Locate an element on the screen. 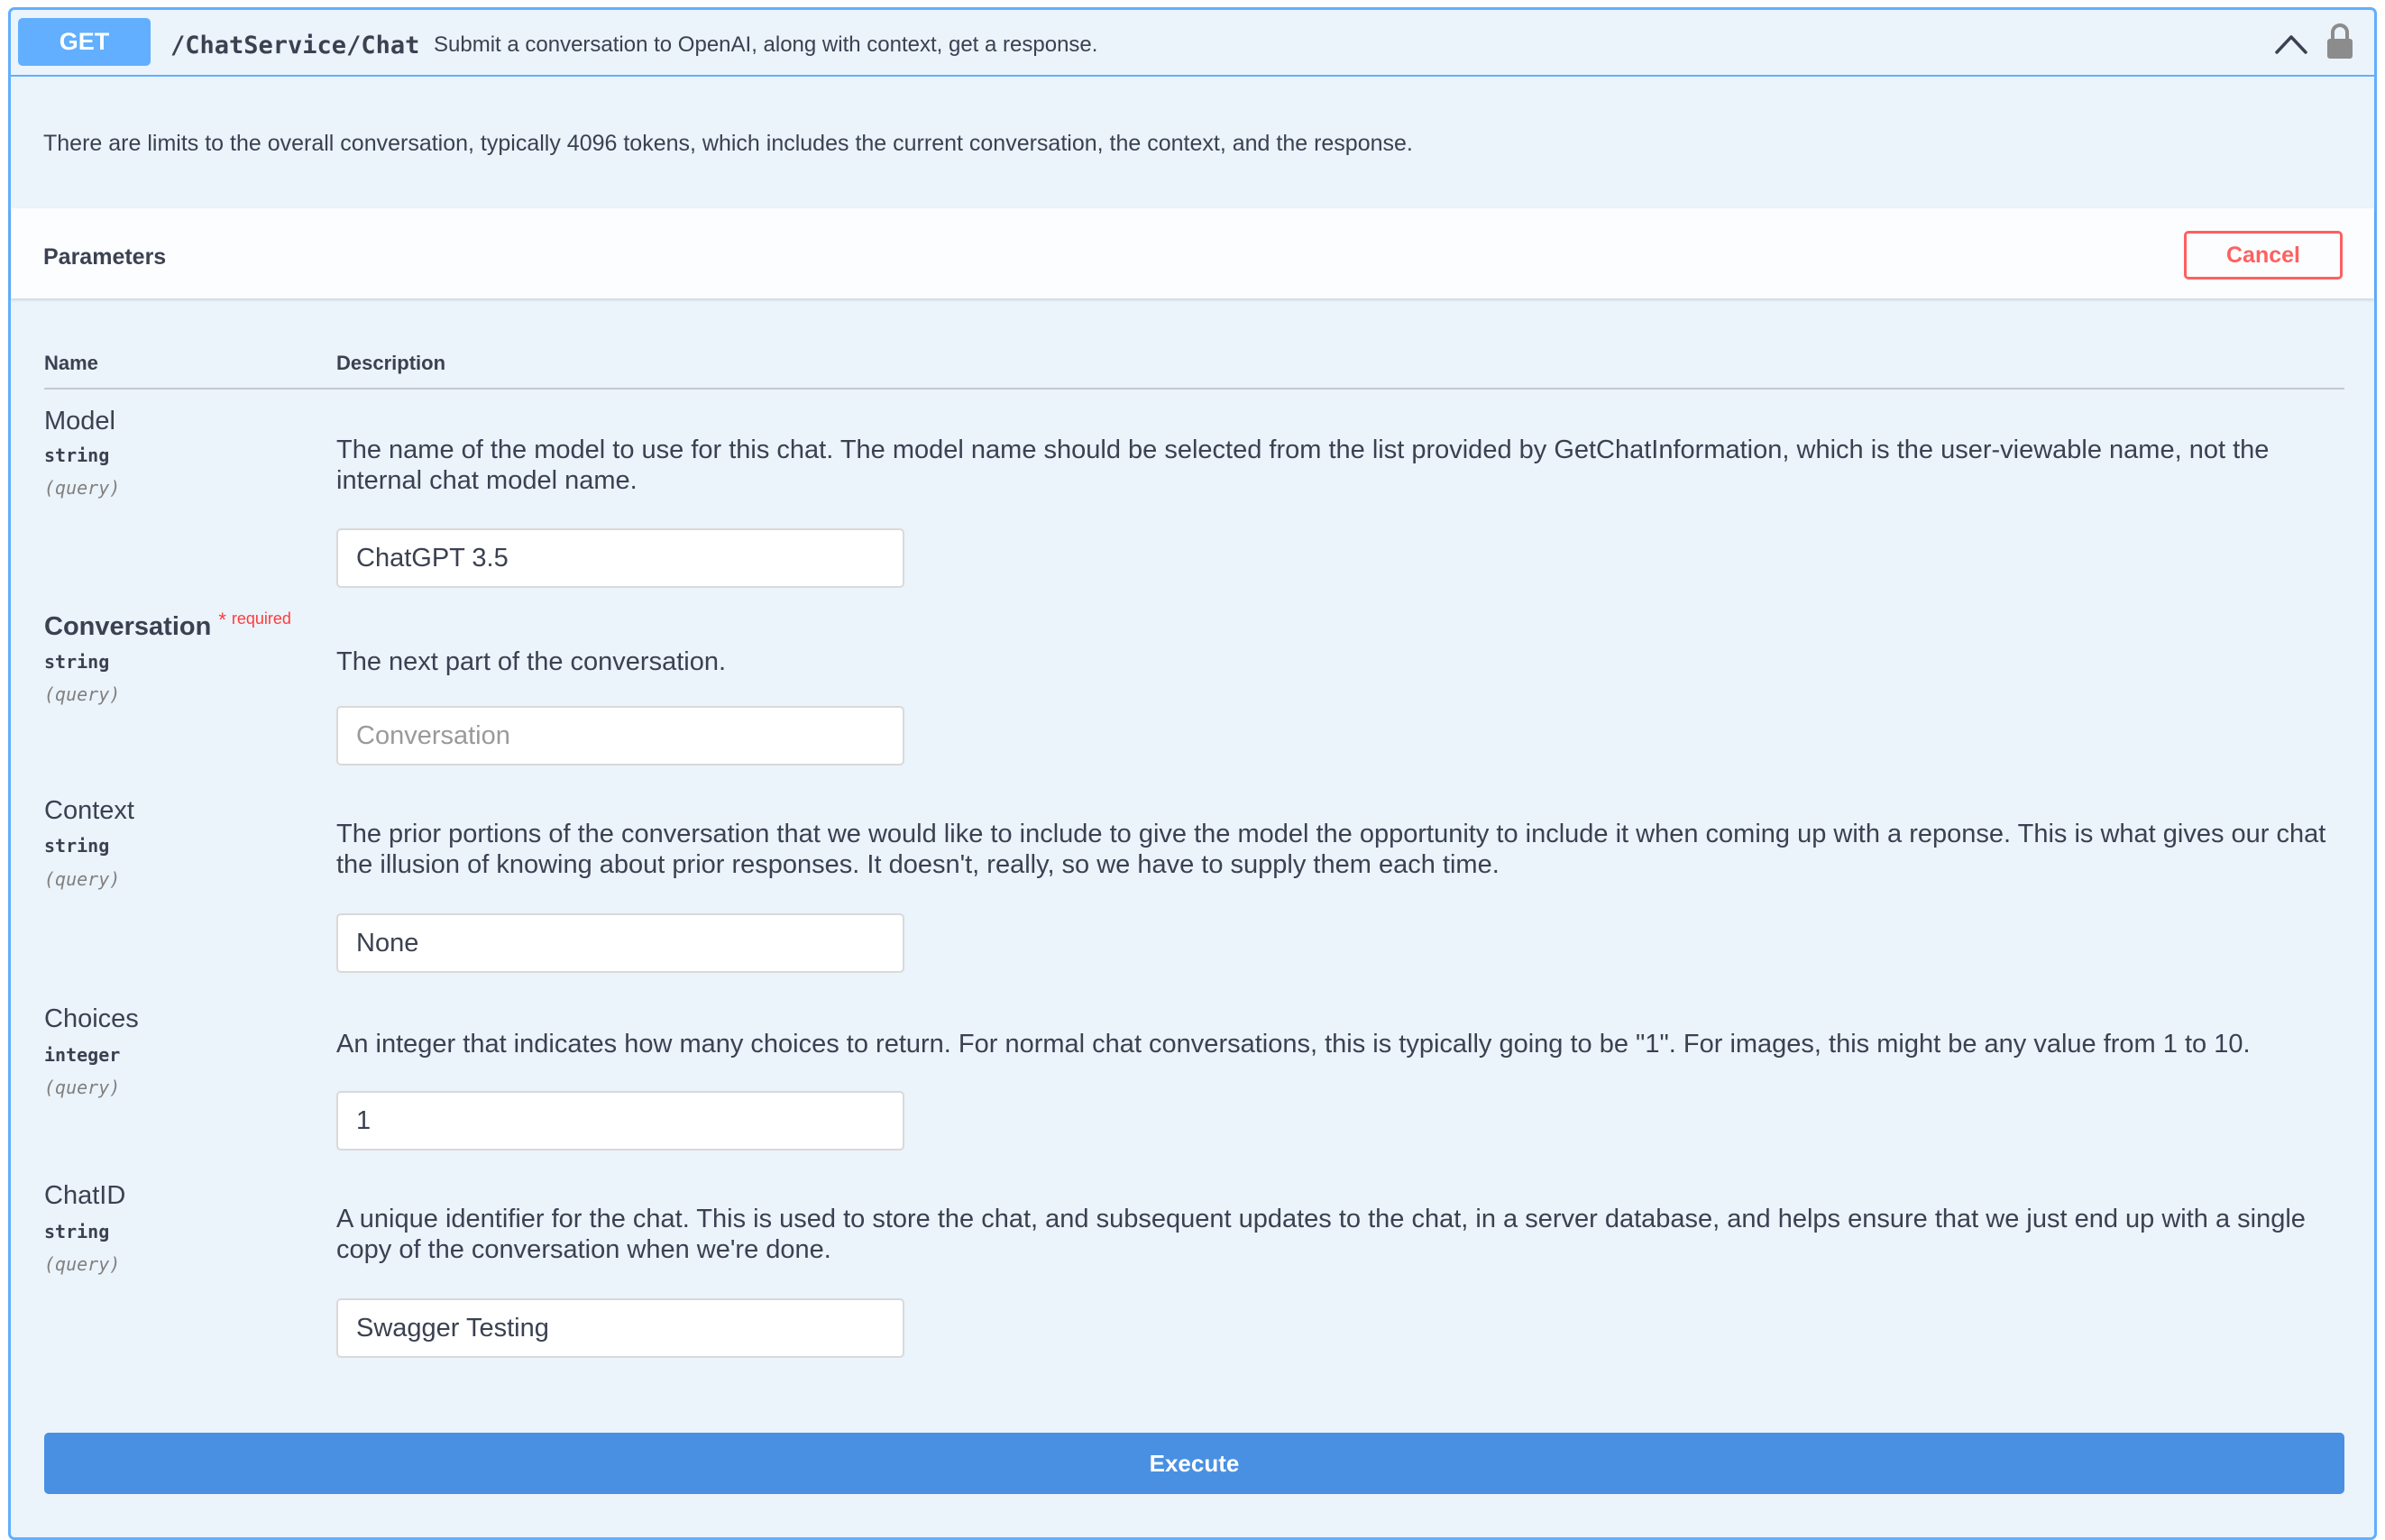 Image resolution: width=2385 pixels, height=1540 pixels. chatid-input is located at coordinates (620, 1328).